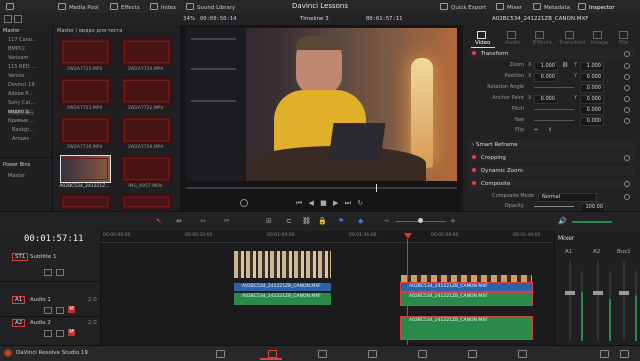  Describe the element at coordinates (20, 139) in the screenshot. I see `bin-item: Arrows` at that location.